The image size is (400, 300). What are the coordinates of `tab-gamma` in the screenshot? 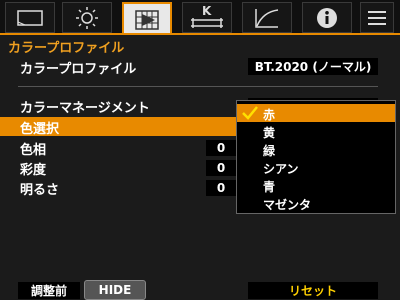 It's located at (267, 17).